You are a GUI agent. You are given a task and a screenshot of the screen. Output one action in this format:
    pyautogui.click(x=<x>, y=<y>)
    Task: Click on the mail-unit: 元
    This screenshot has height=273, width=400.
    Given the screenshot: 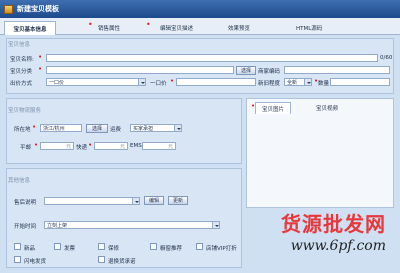 What is the action you would take?
    pyautogui.click(x=68, y=147)
    